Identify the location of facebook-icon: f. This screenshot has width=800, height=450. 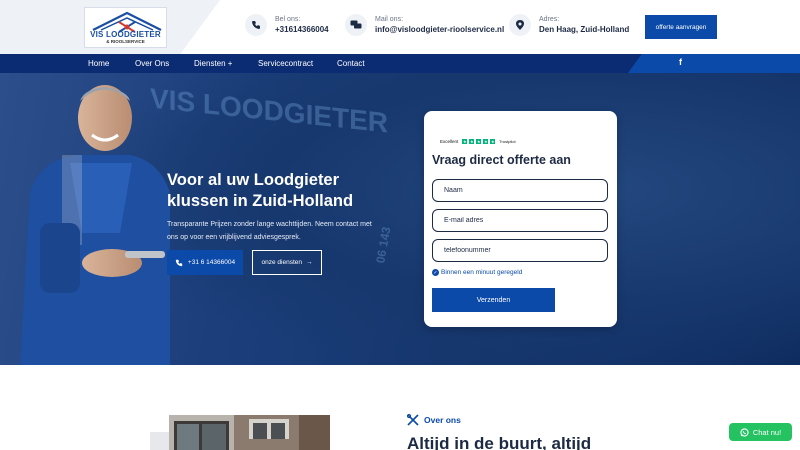
(680, 62).